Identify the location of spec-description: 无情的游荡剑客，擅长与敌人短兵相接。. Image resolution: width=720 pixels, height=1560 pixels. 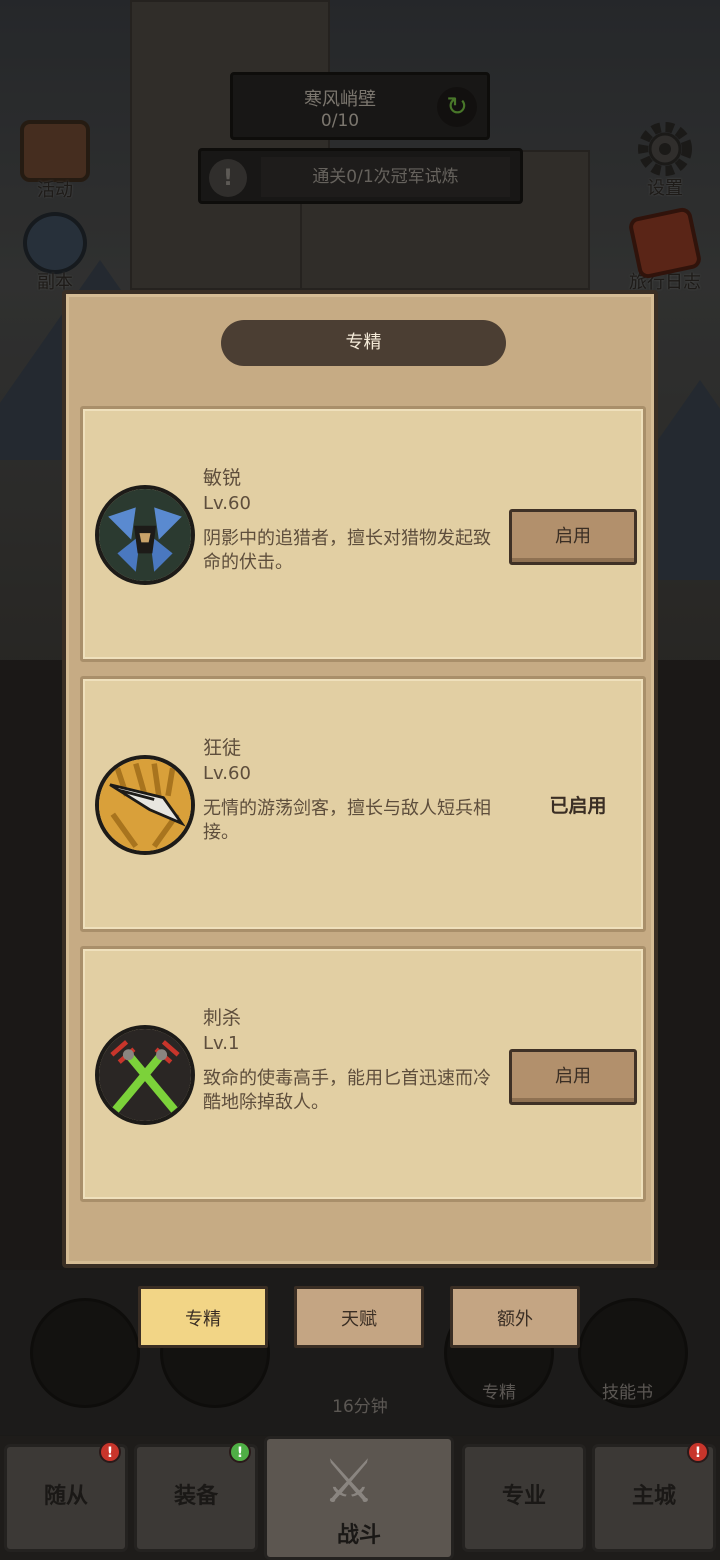
(347, 820).